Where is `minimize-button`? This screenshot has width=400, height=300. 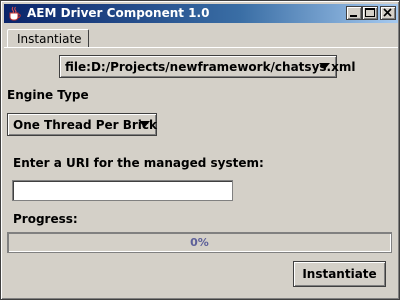 minimize-button is located at coordinates (354, 13).